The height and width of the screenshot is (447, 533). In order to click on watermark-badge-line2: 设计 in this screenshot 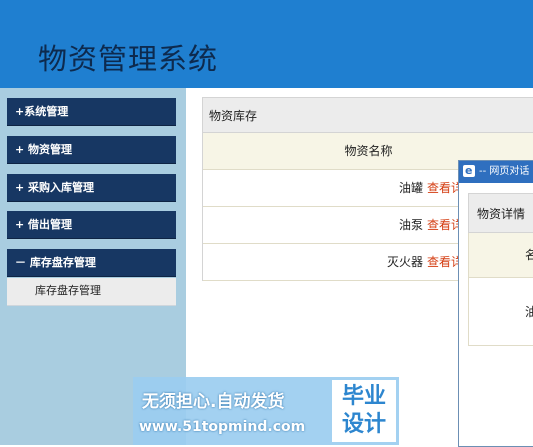, I will do `click(363, 424)`.